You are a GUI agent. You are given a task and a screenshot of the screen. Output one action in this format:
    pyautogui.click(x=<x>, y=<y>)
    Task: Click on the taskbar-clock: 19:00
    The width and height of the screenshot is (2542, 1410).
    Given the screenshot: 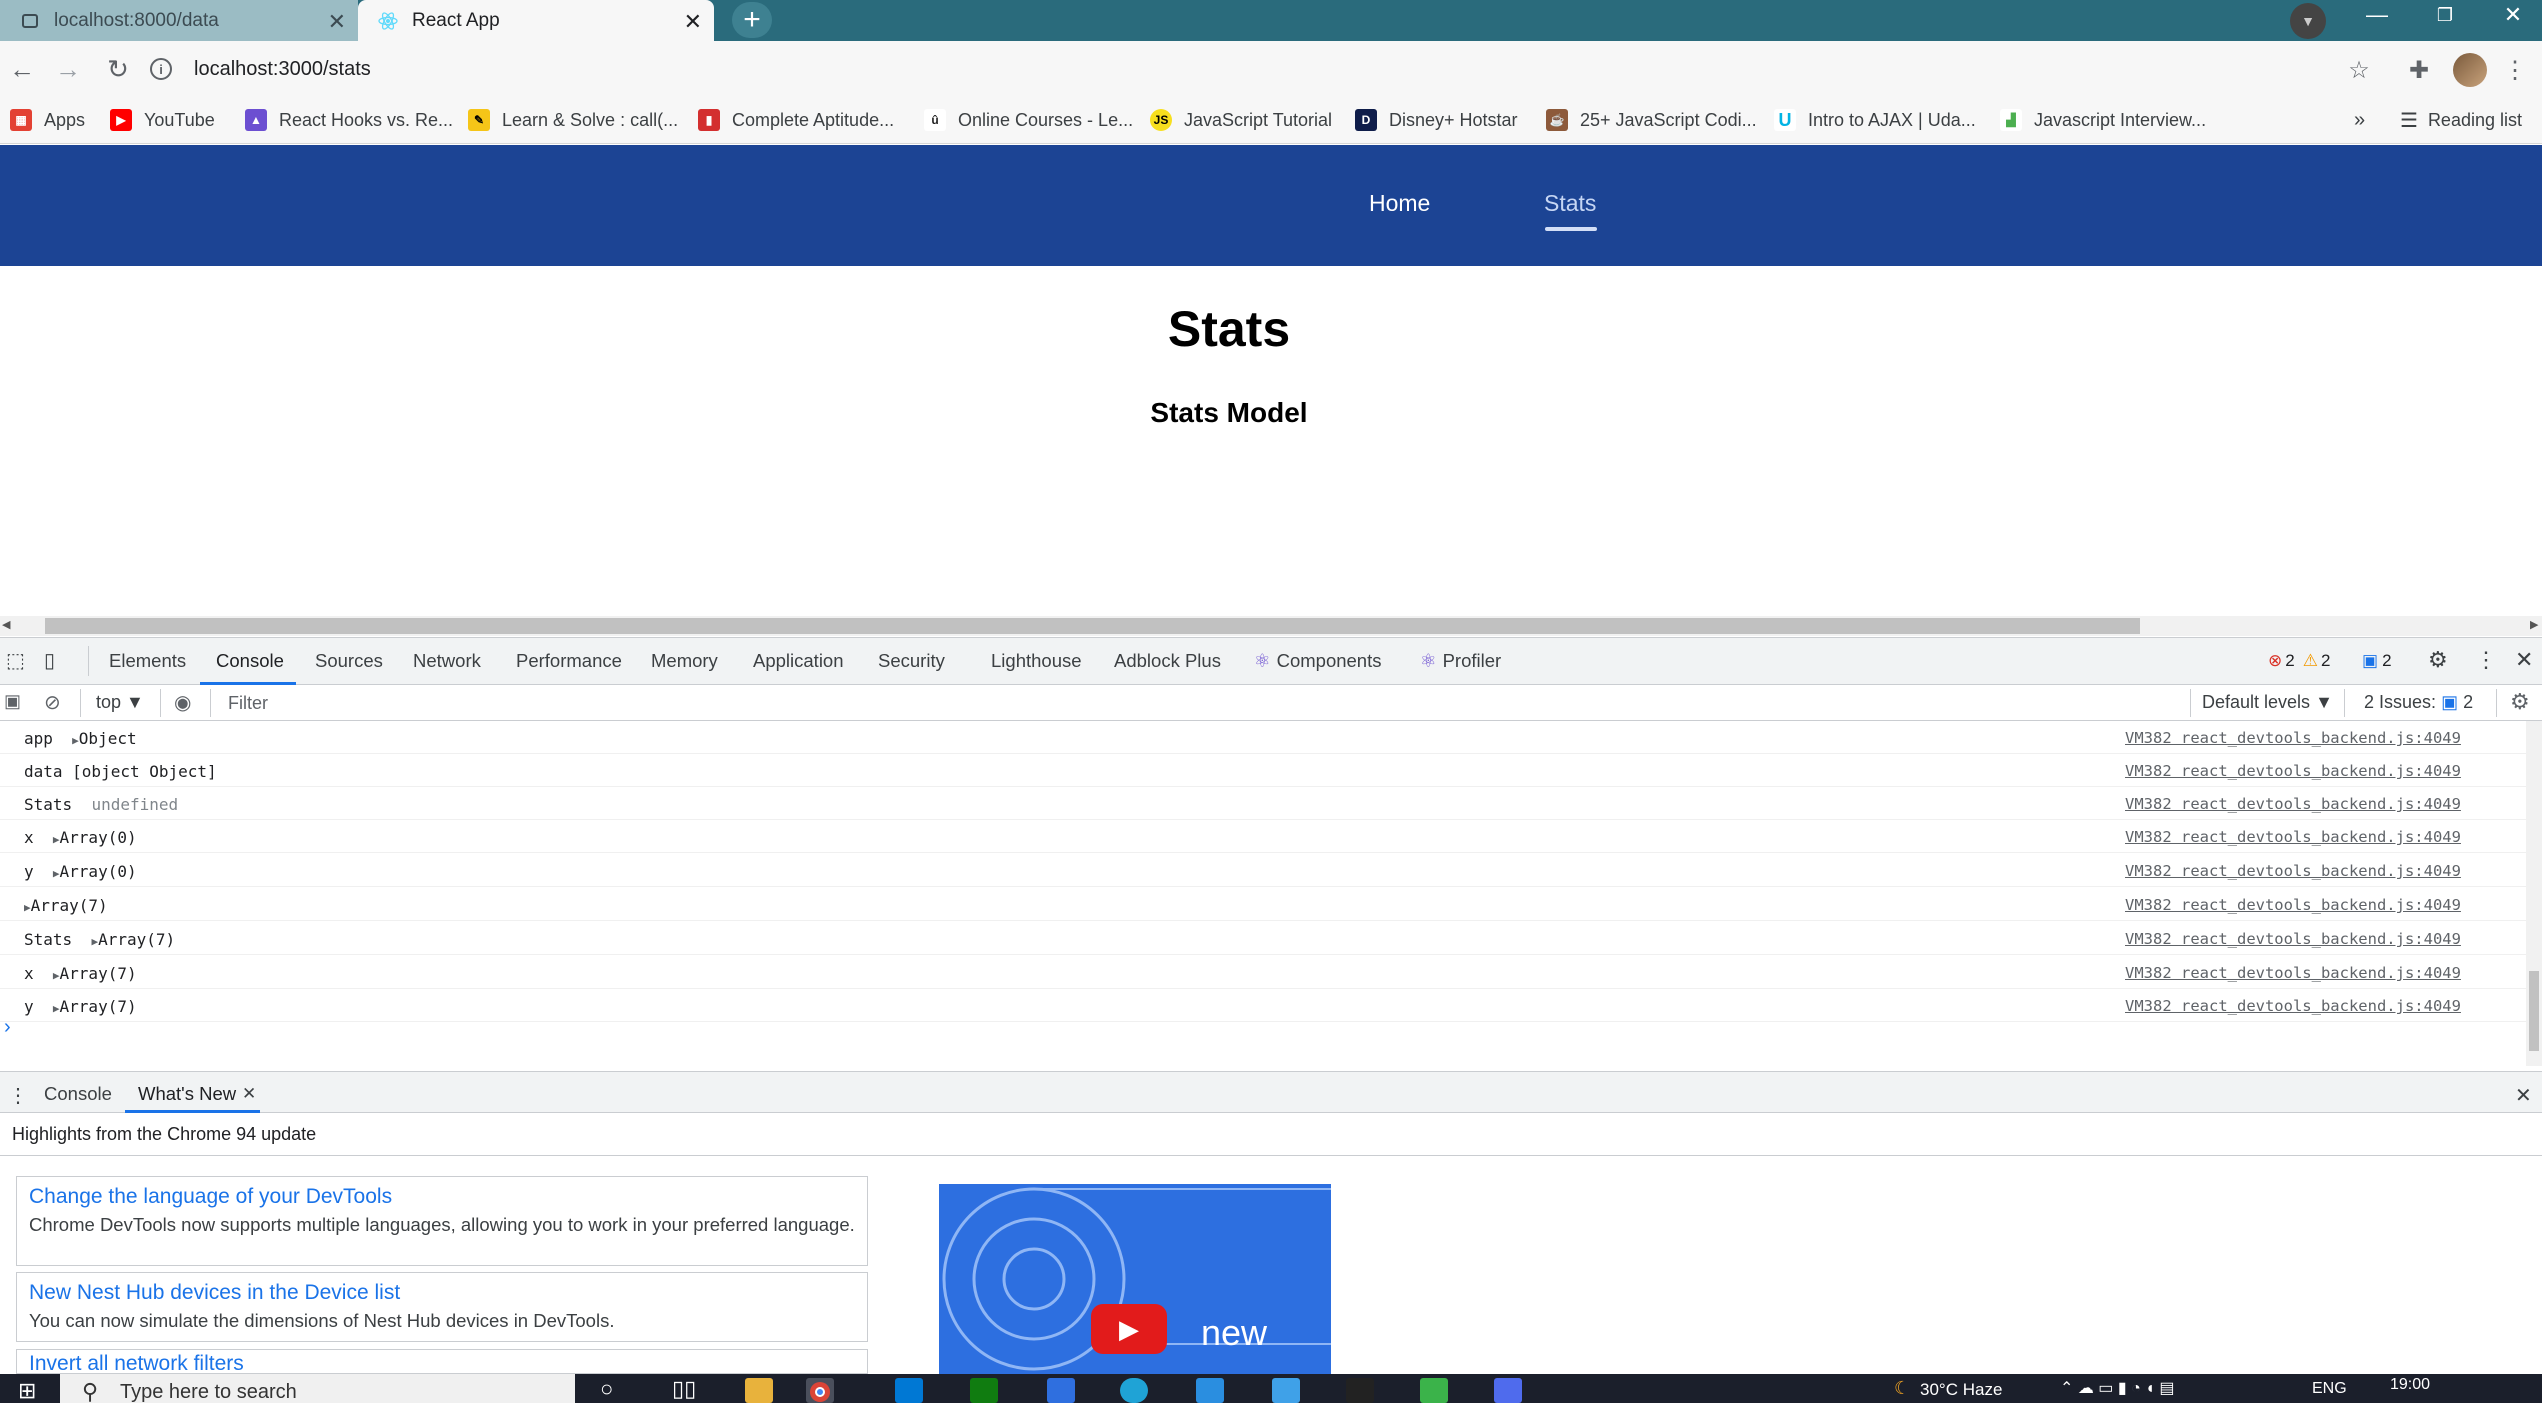 What is the action you would take?
    pyautogui.click(x=2410, y=1385)
    